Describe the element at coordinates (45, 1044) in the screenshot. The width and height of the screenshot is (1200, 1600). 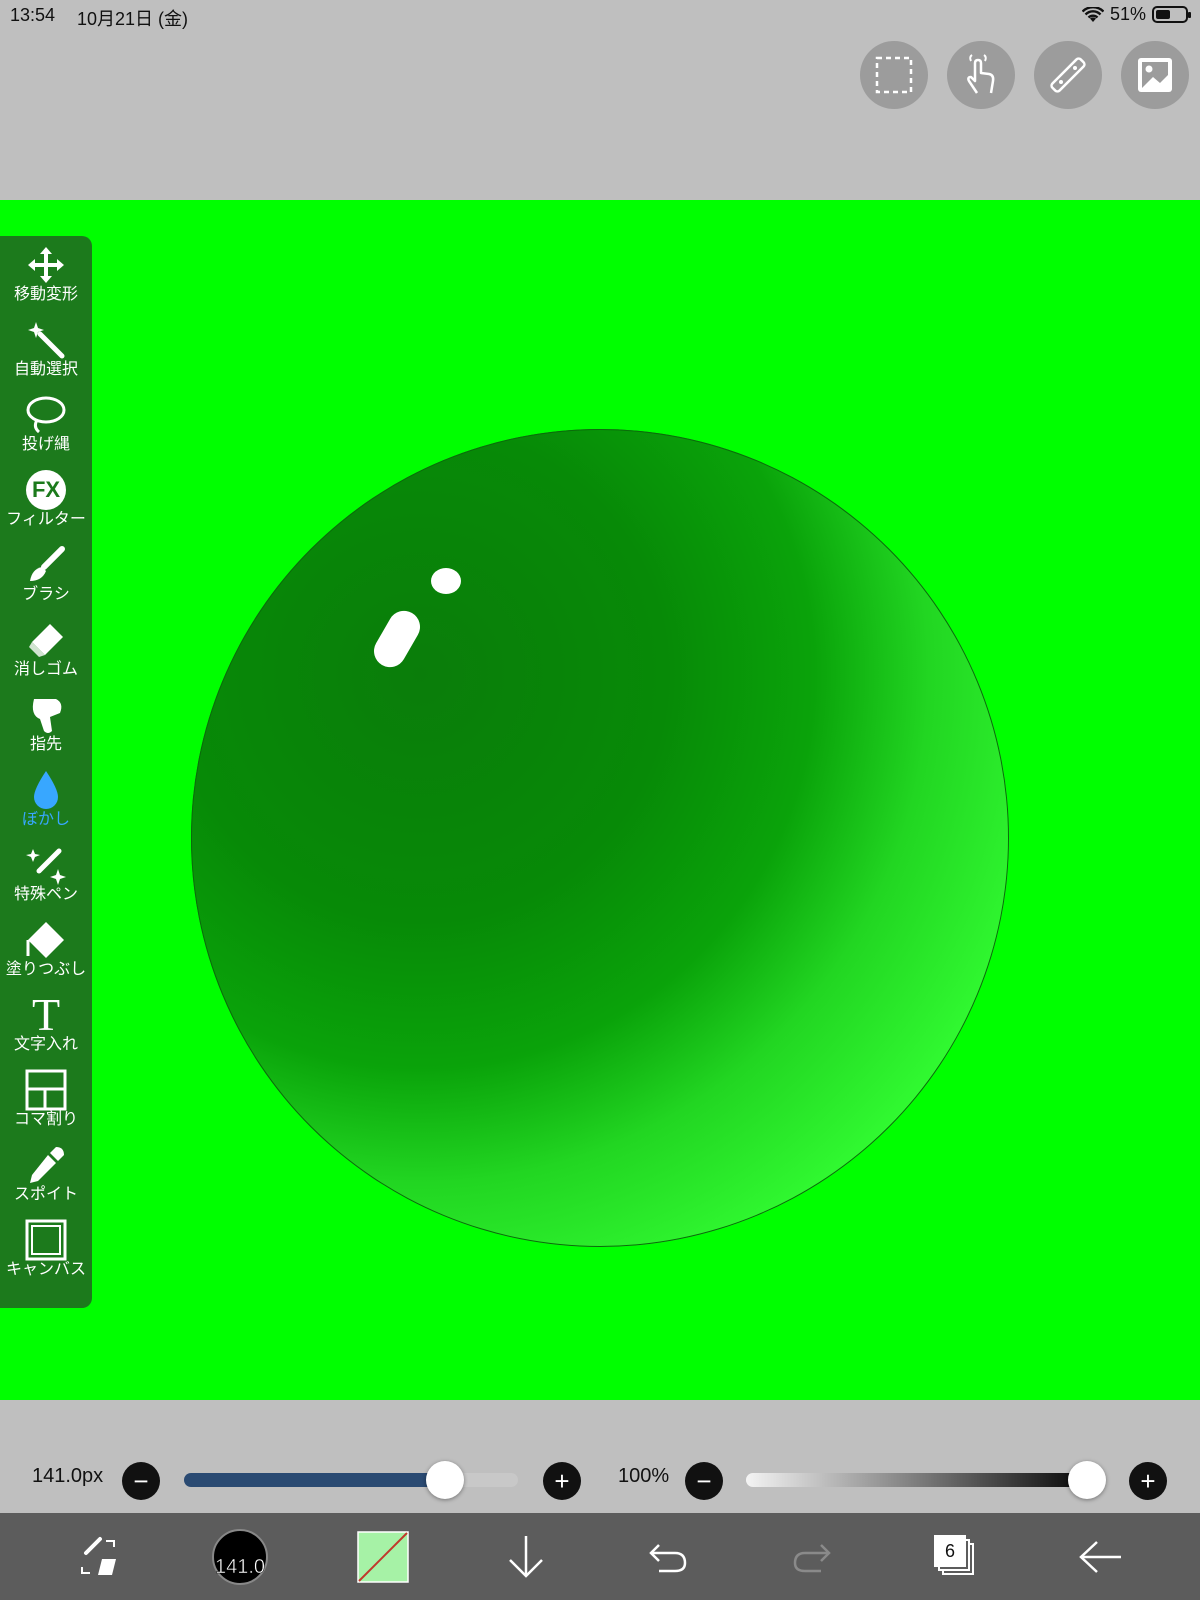
I see `tool-label: 文字入れ` at that location.